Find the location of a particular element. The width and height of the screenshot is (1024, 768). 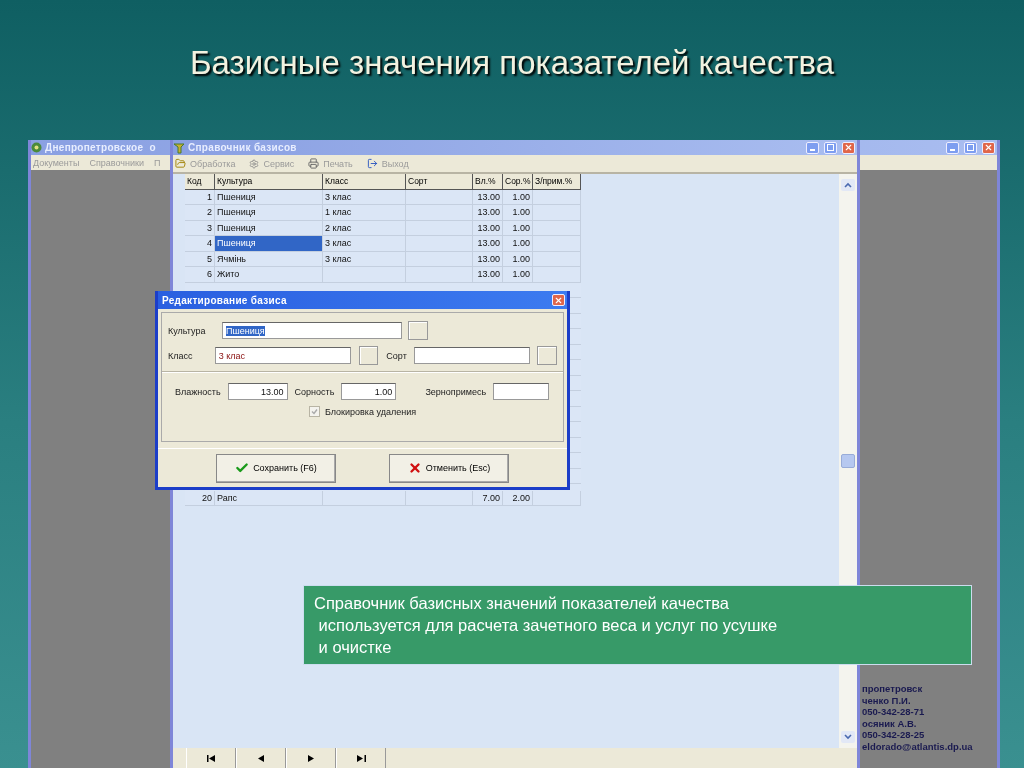

column-header: Сор.% is located at coordinates (518, 182).